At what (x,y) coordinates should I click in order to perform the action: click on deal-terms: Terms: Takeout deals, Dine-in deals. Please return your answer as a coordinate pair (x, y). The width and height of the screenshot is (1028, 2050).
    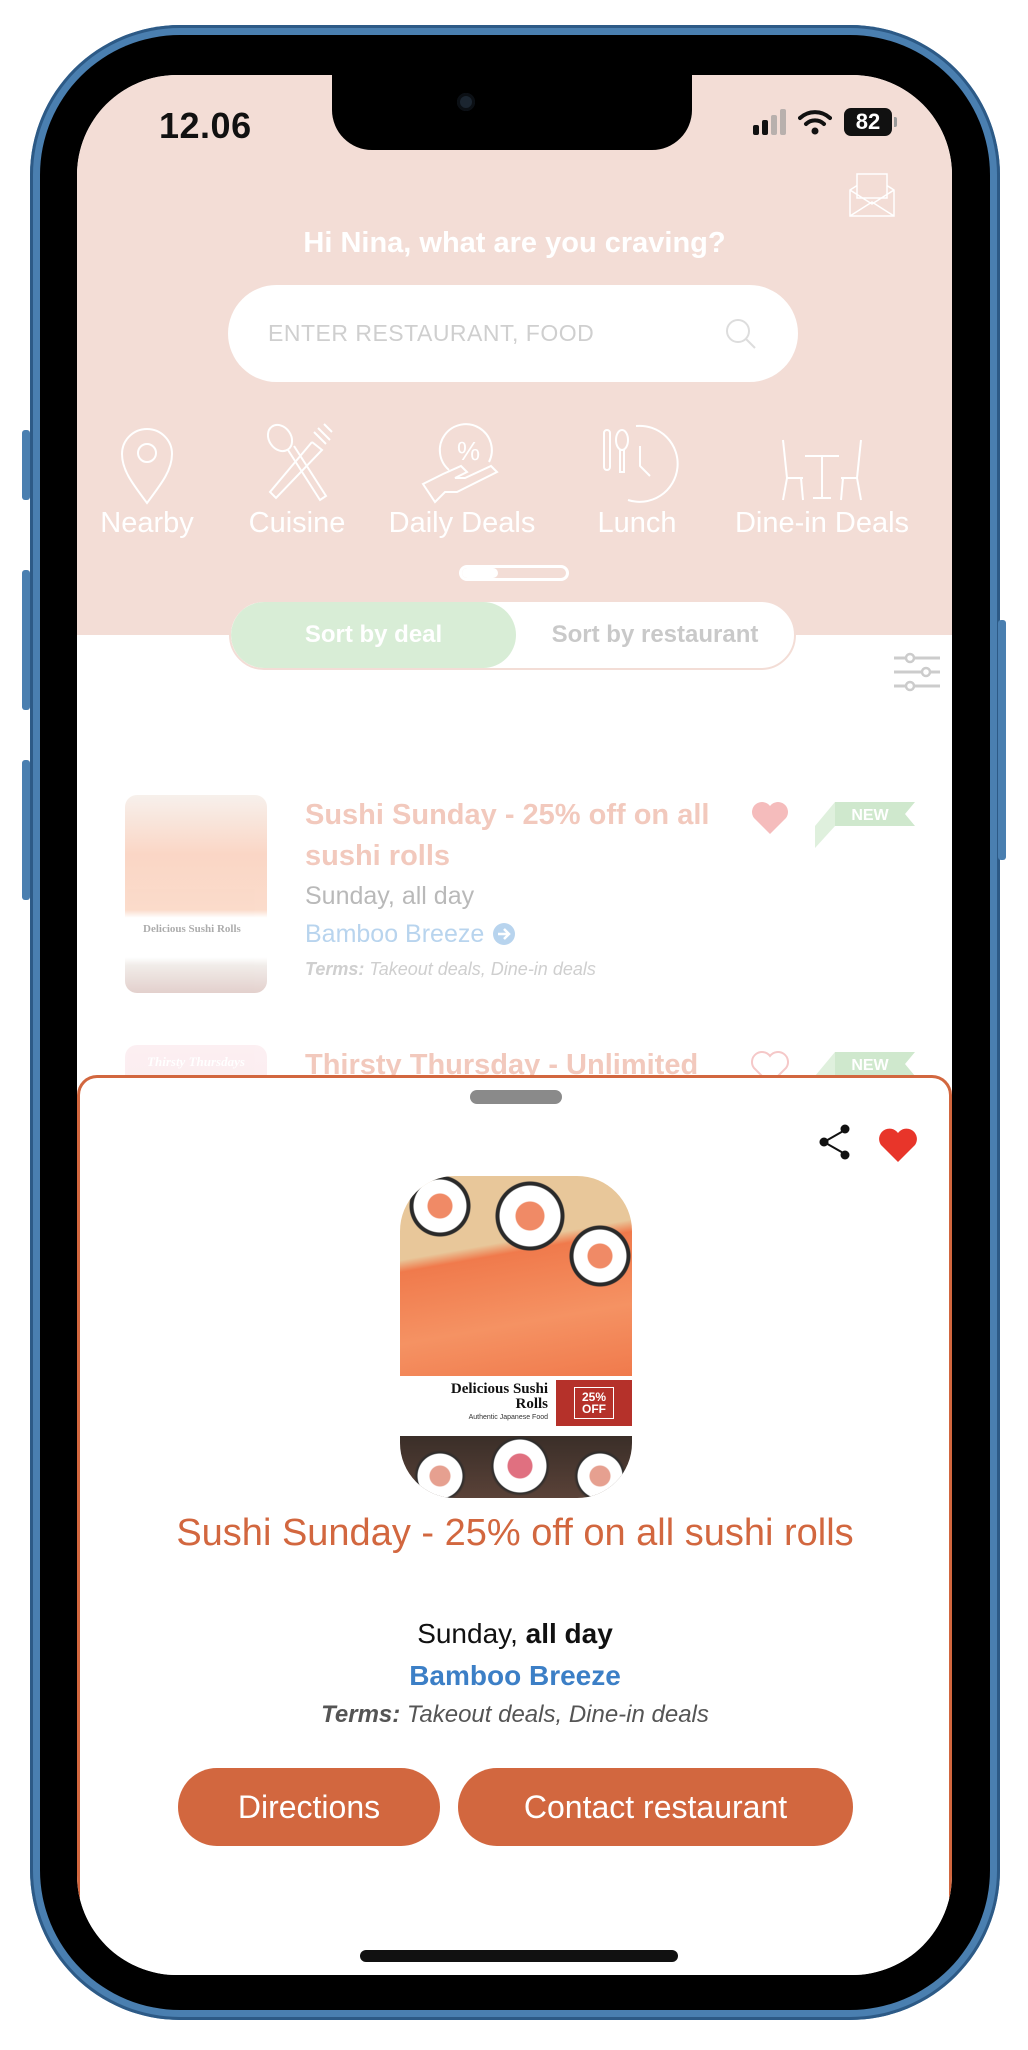
    Looking at the image, I should click on (535, 969).